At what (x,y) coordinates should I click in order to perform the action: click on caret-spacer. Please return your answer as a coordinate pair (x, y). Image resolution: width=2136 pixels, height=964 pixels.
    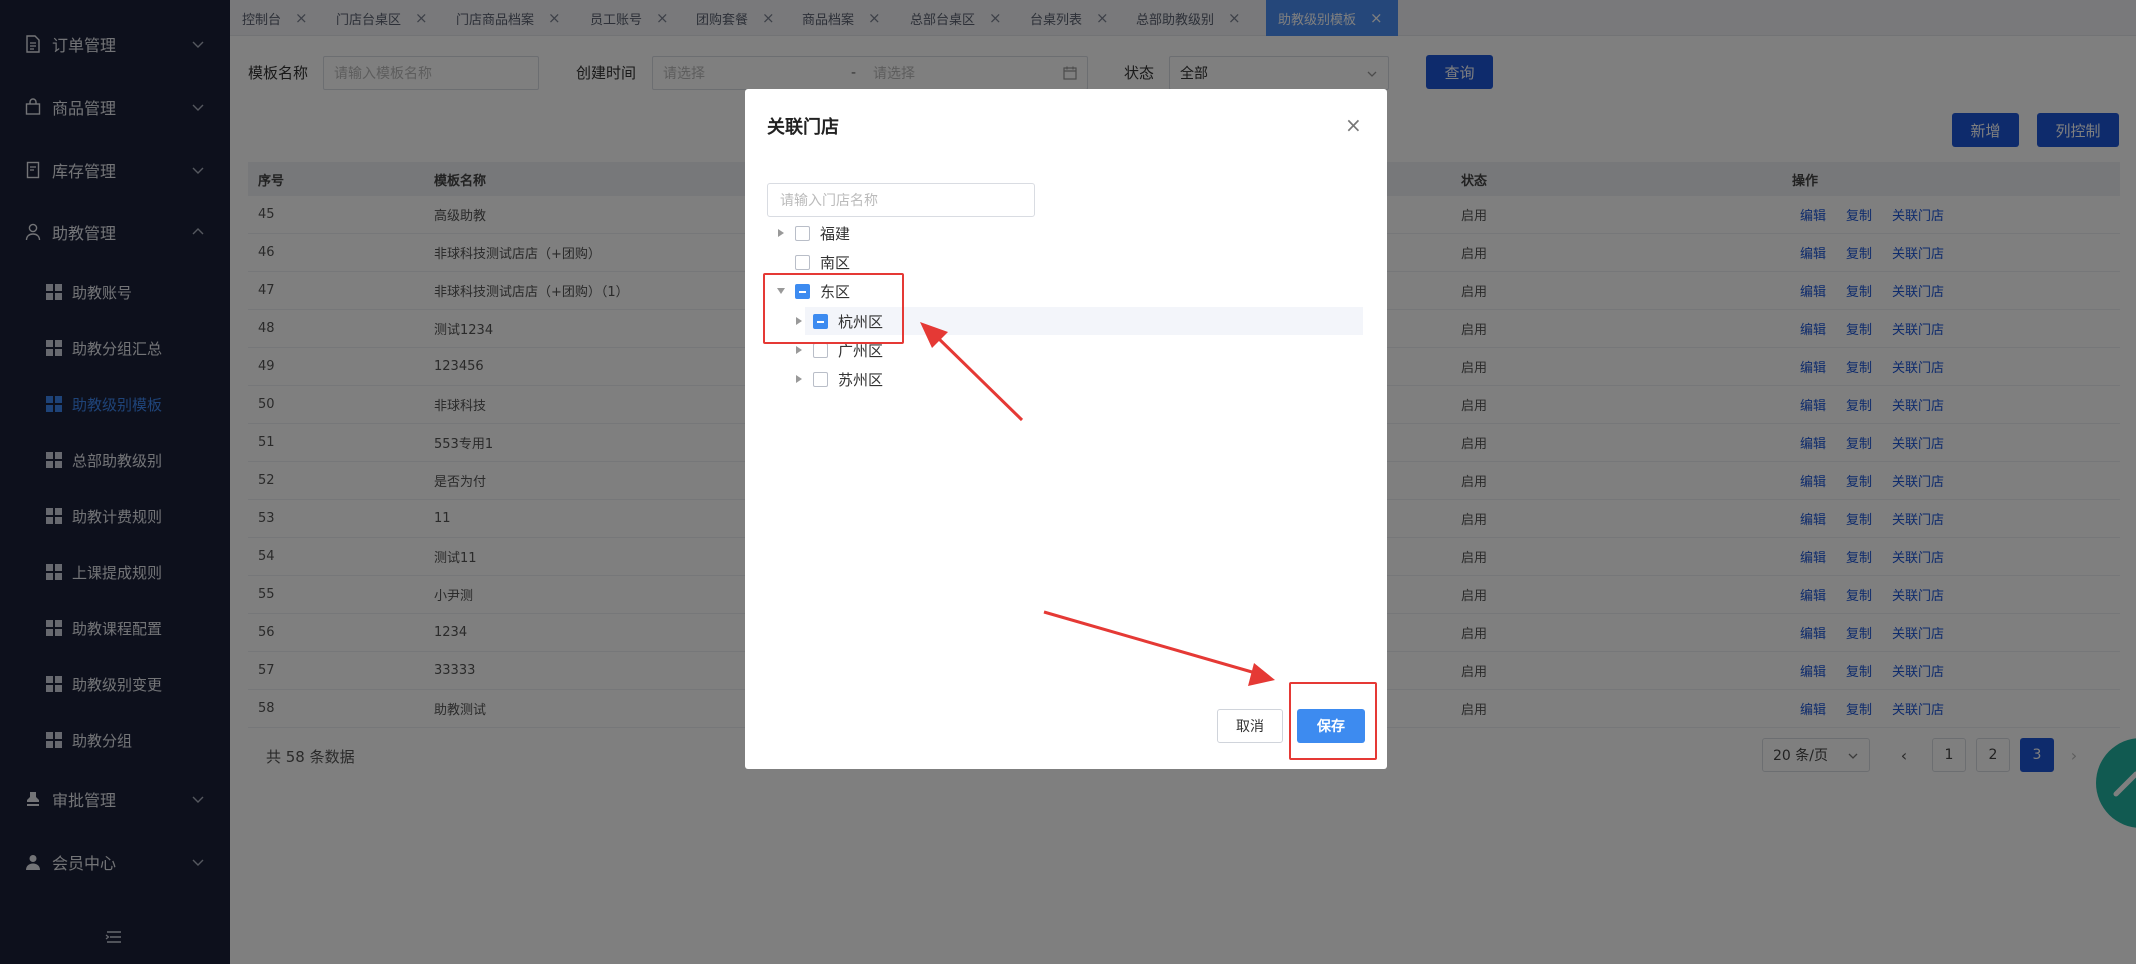
    Looking at the image, I should click on (781, 262).